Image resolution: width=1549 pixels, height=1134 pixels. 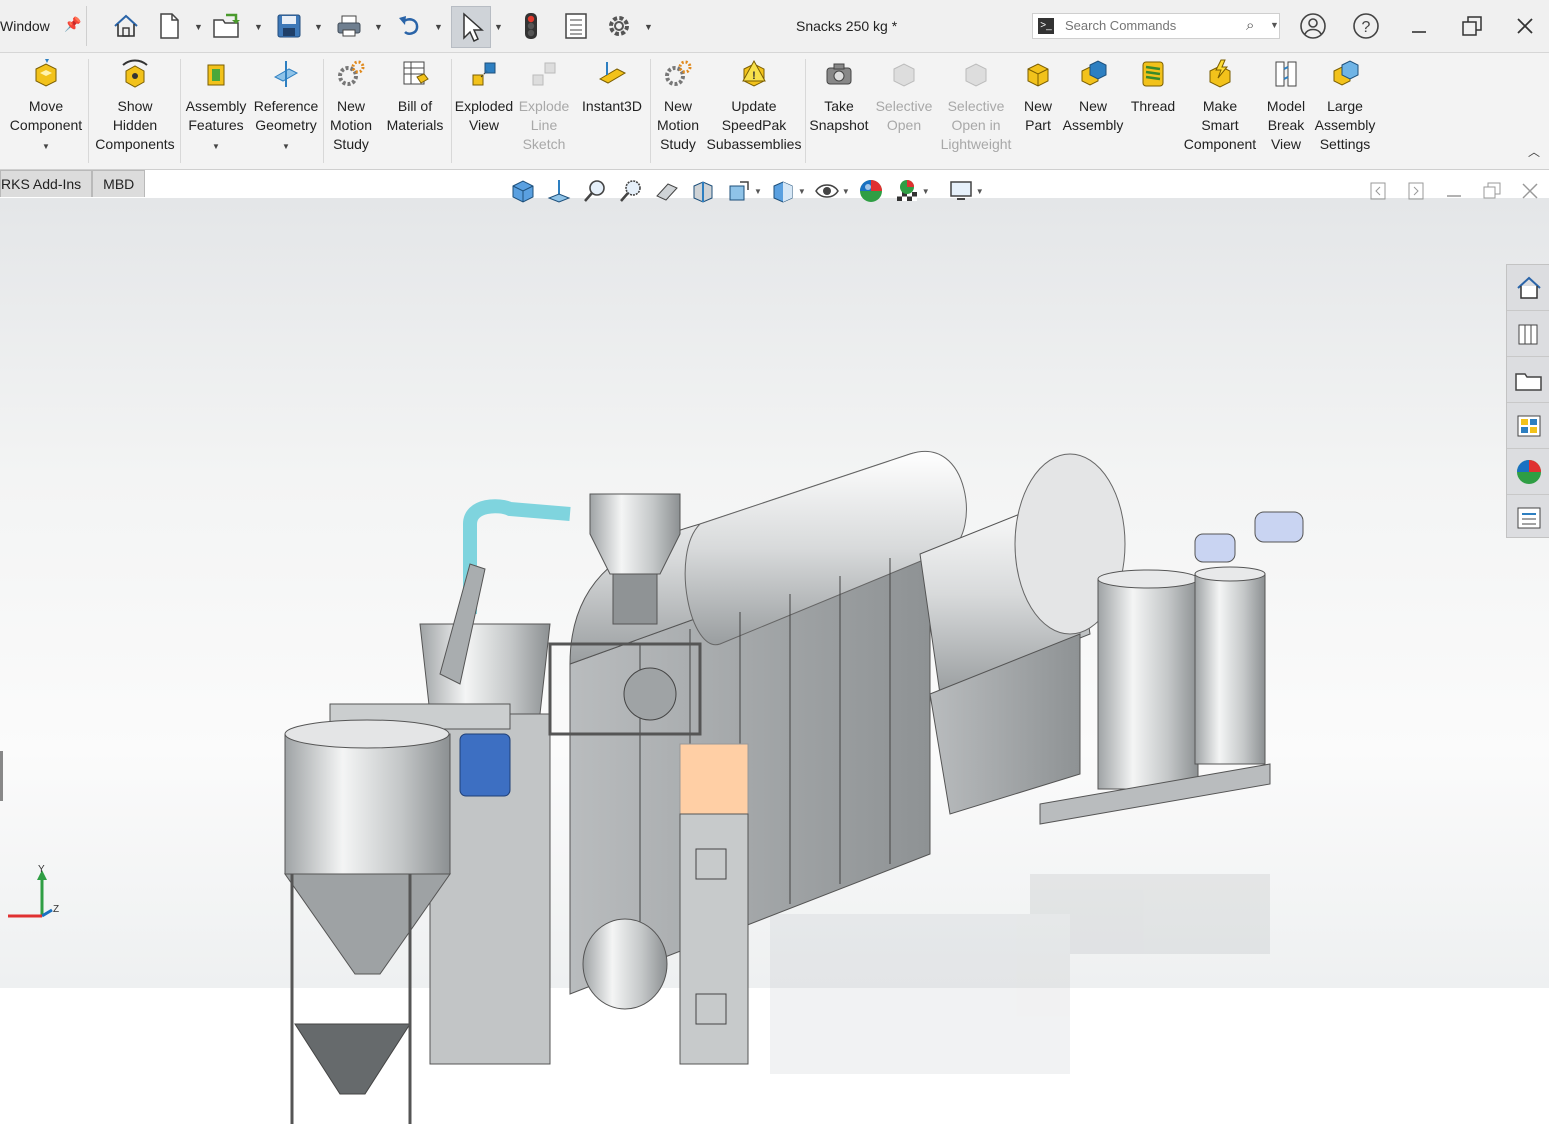 What do you see at coordinates (46, 106) in the screenshot?
I see `move-component-button: Move Component ▼` at bounding box center [46, 106].